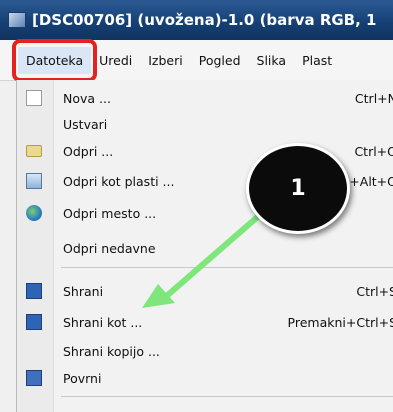 The width and height of the screenshot is (393, 412). I want to click on step-callout: 1, so click(298, 188).